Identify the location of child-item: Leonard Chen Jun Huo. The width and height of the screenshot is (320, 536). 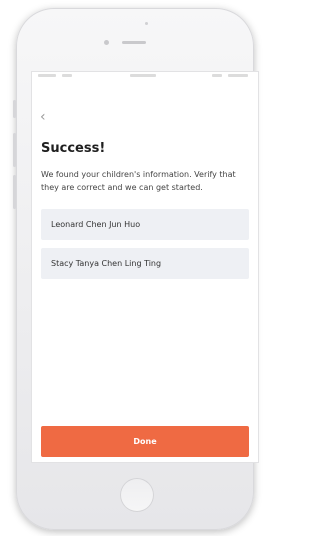
(145, 224).